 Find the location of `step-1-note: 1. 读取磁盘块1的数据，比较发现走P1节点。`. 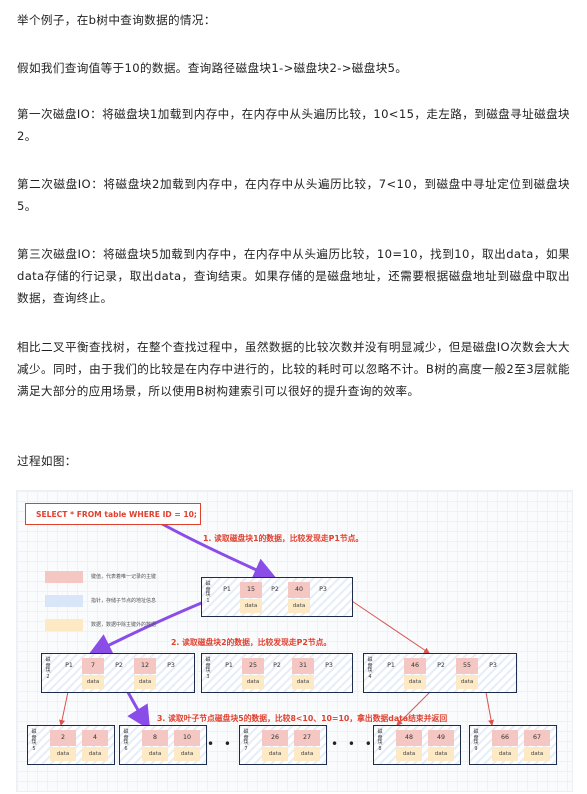

step-1-note: 1. 读取磁盘块1的数据，比较发现走P1节点。 is located at coordinates (283, 538).